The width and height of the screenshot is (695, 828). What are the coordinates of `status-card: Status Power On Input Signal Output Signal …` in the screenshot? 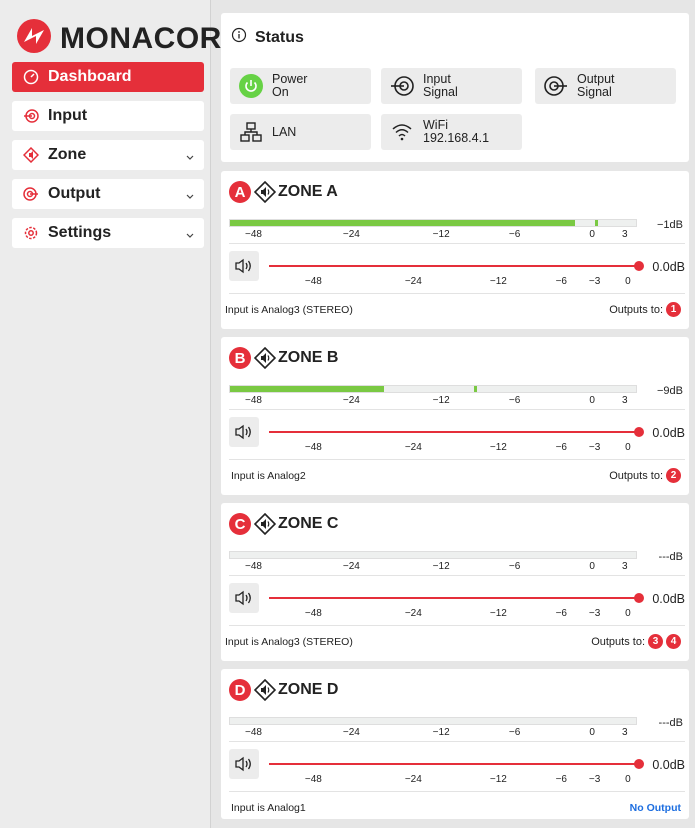 It's located at (455, 87).